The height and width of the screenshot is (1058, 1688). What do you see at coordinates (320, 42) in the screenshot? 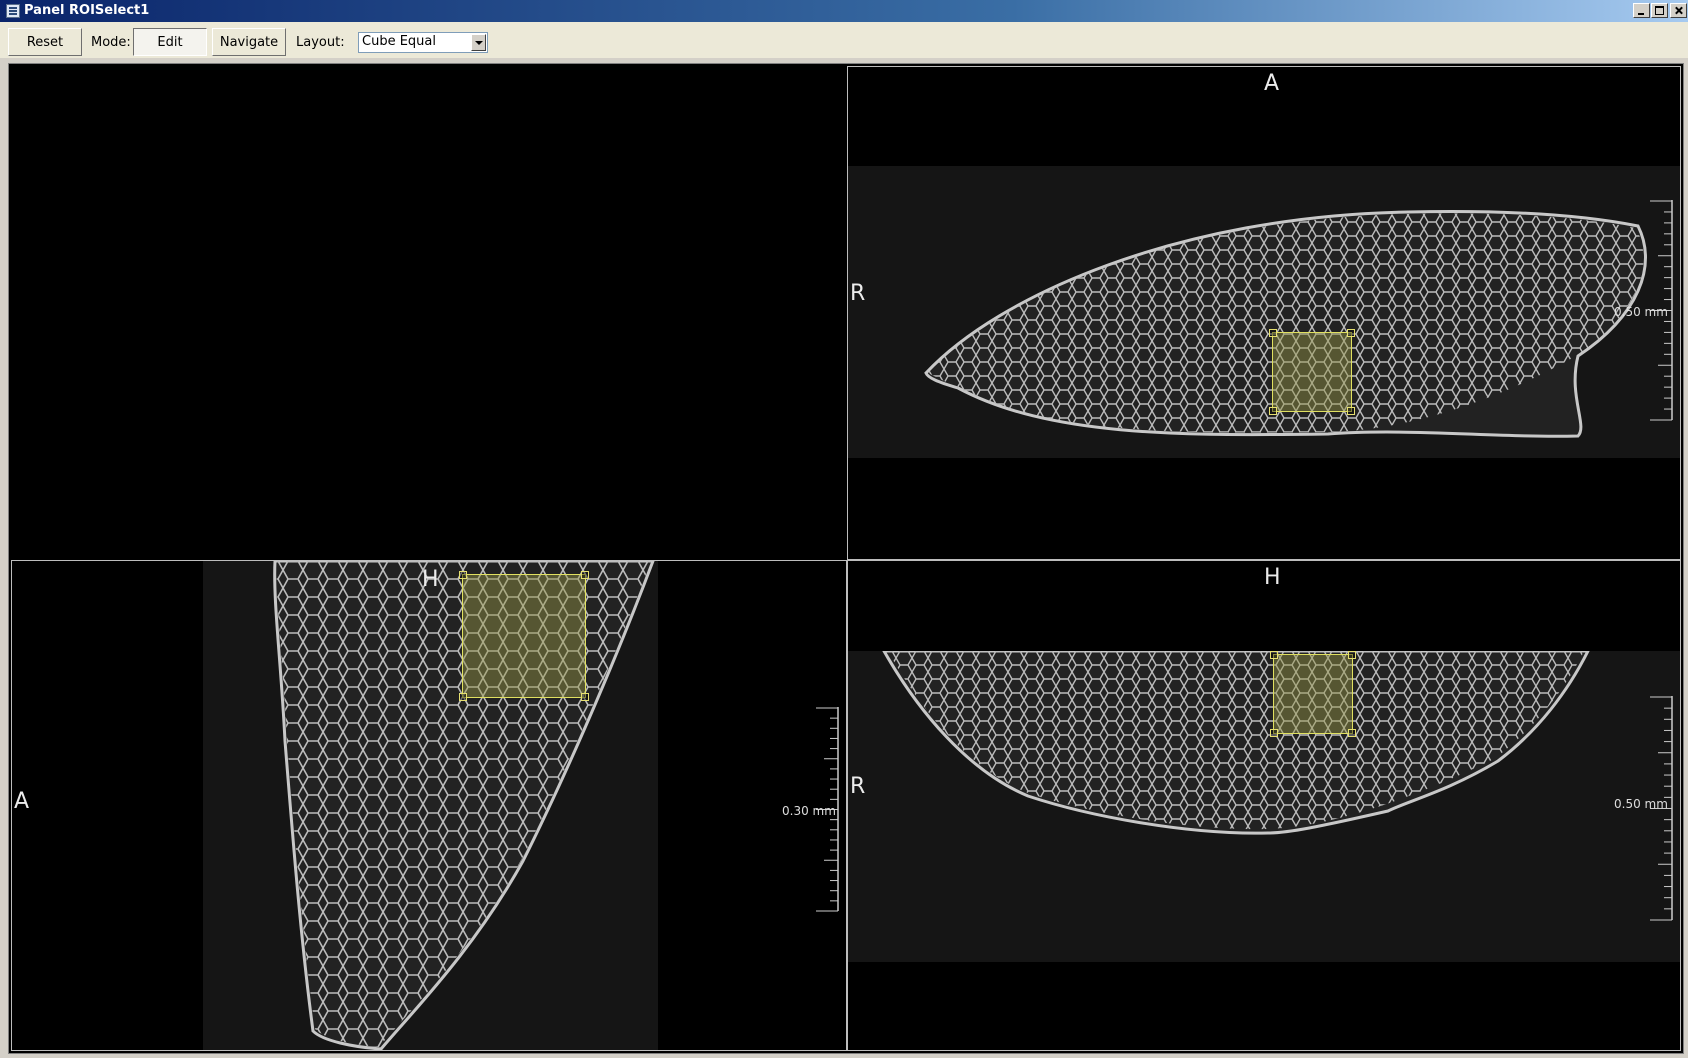
I see `layout-label: Layout:` at bounding box center [320, 42].